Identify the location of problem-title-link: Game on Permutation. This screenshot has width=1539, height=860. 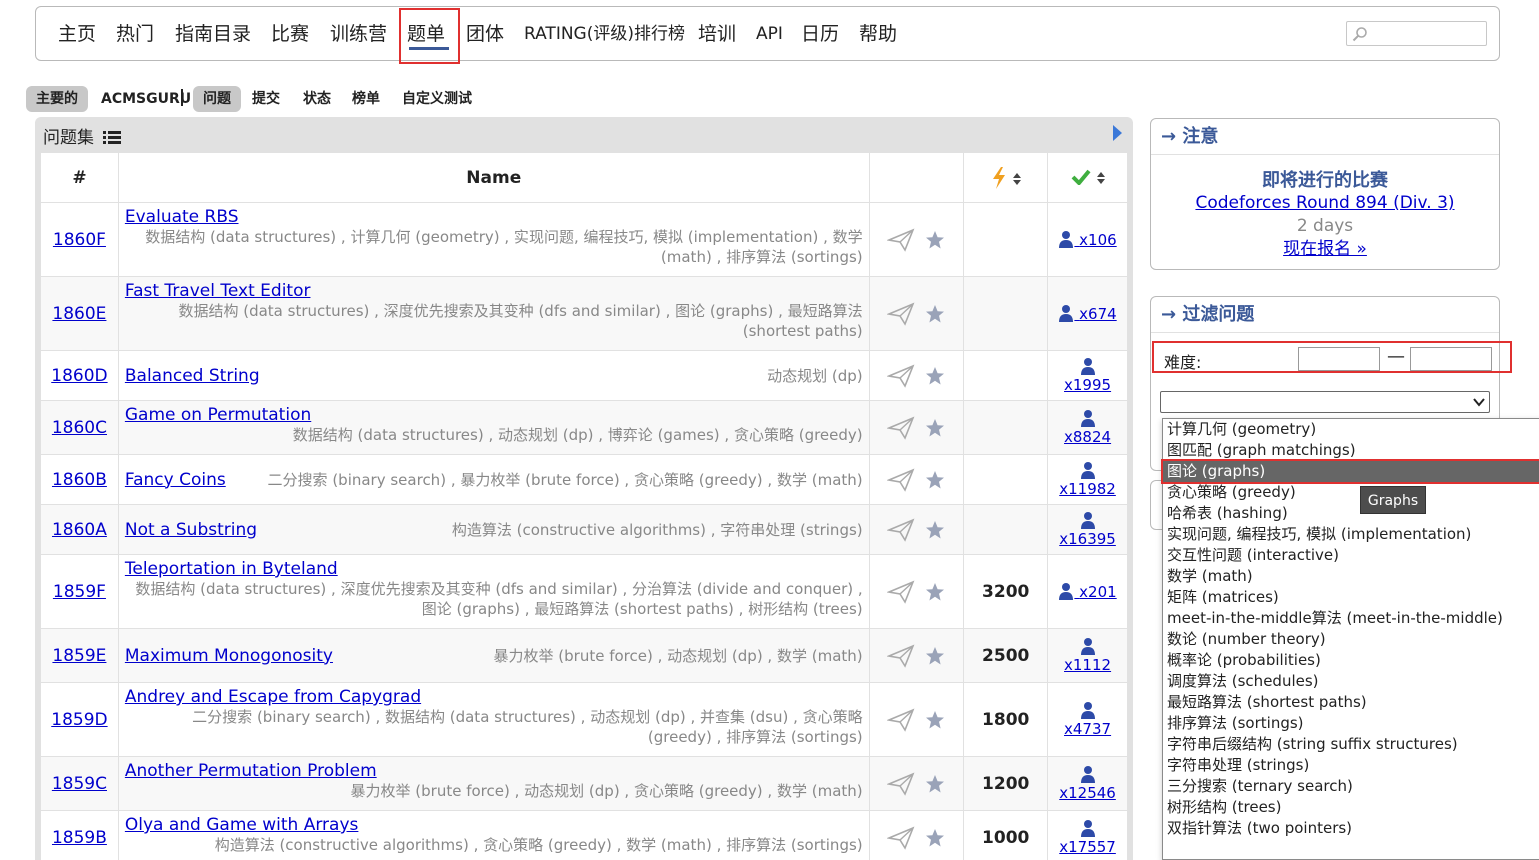
(218, 415).